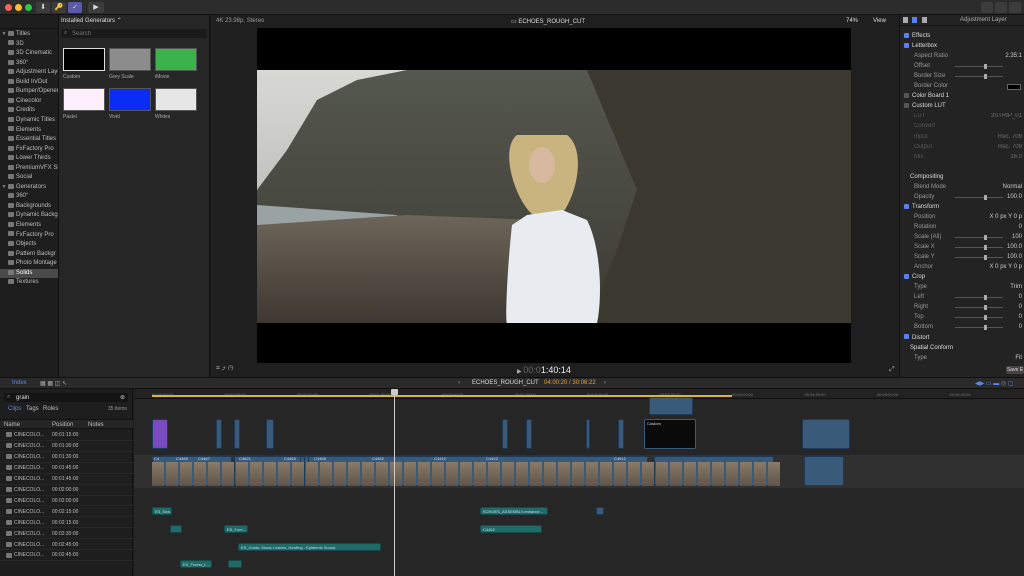 This screenshot has height=576, width=1024. What do you see at coordinates (29, 188) in the screenshot?
I see `library-item: ▼ Generators` at bounding box center [29, 188].